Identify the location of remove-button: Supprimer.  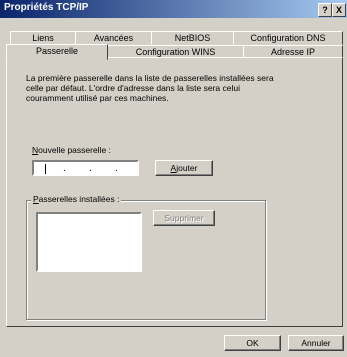
(184, 218).